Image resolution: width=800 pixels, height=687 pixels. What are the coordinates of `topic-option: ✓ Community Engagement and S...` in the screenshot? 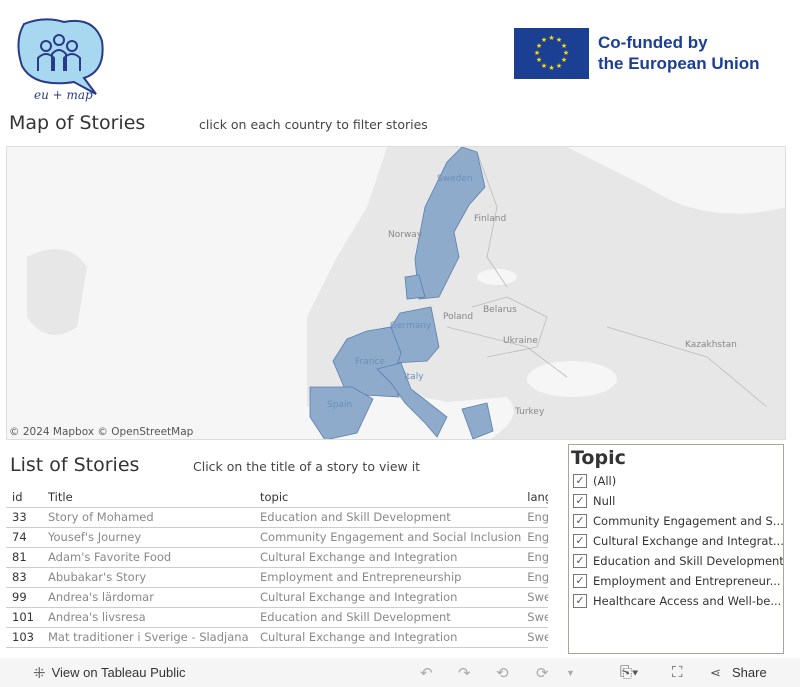 It's located at (676, 521).